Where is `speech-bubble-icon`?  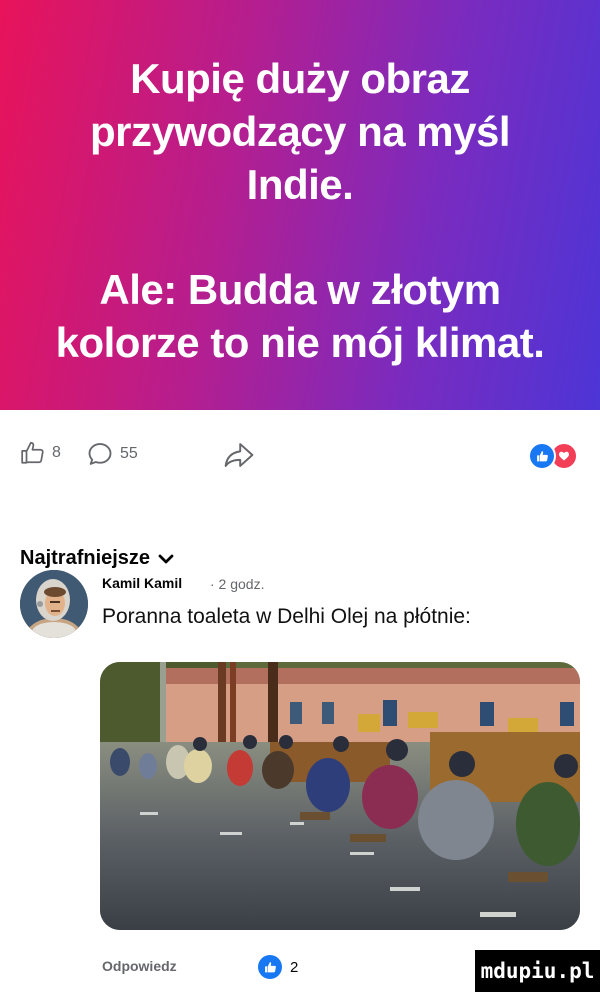
speech-bubble-icon is located at coordinates (100, 454).